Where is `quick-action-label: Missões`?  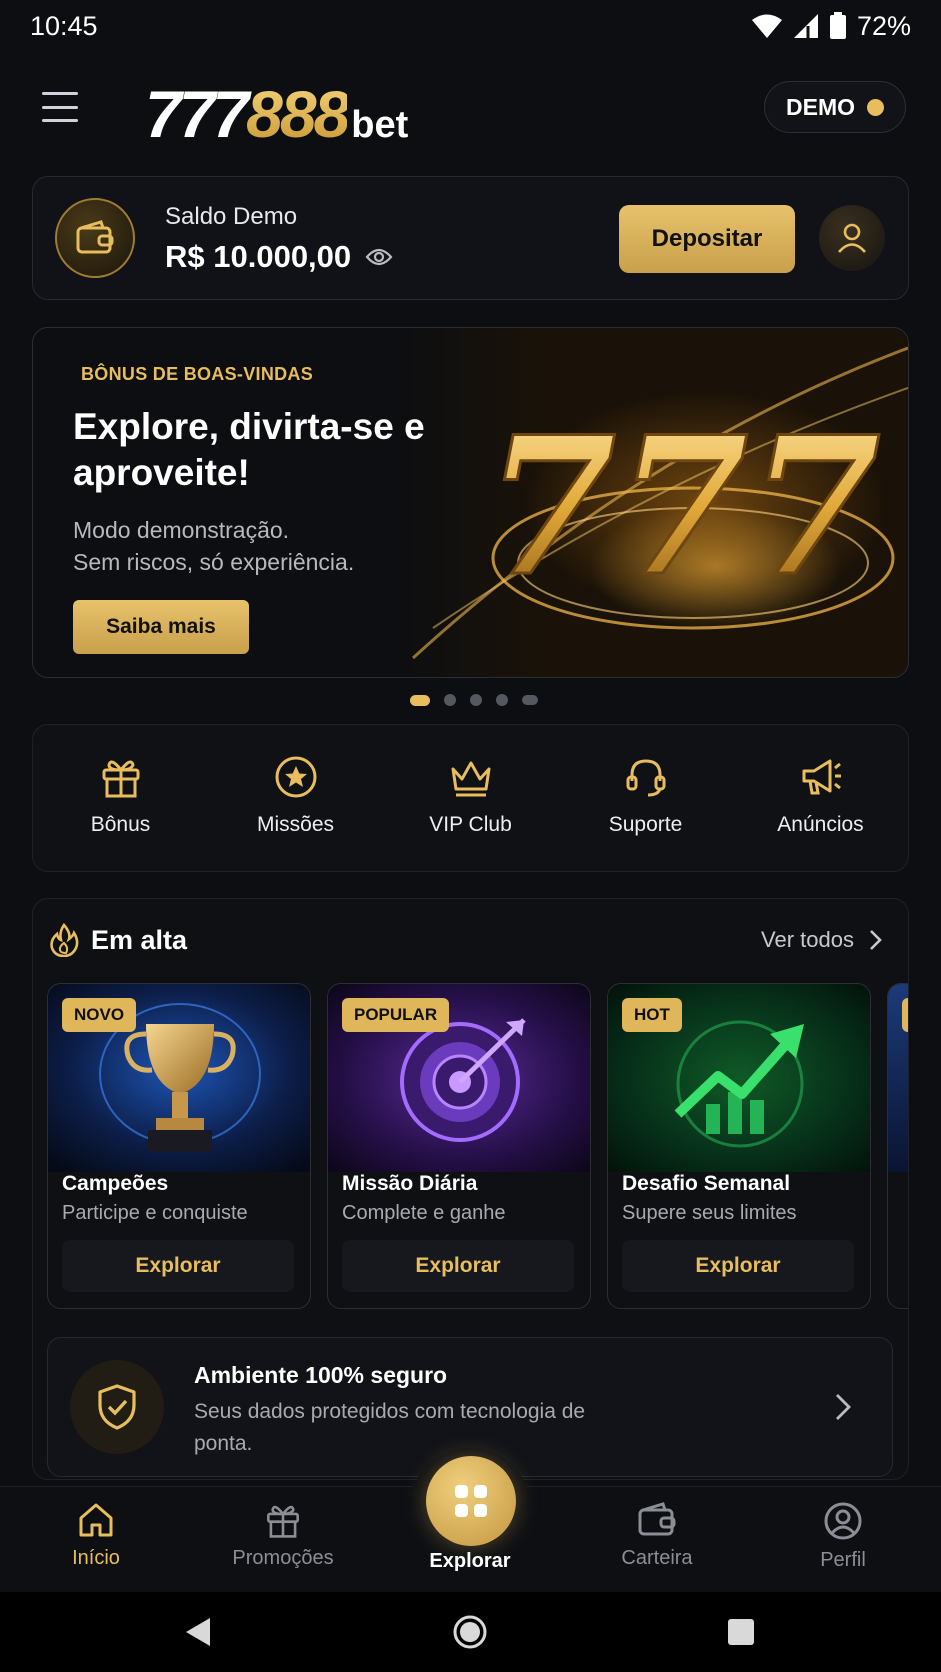
quick-action-label: Missões is located at coordinates (295, 824).